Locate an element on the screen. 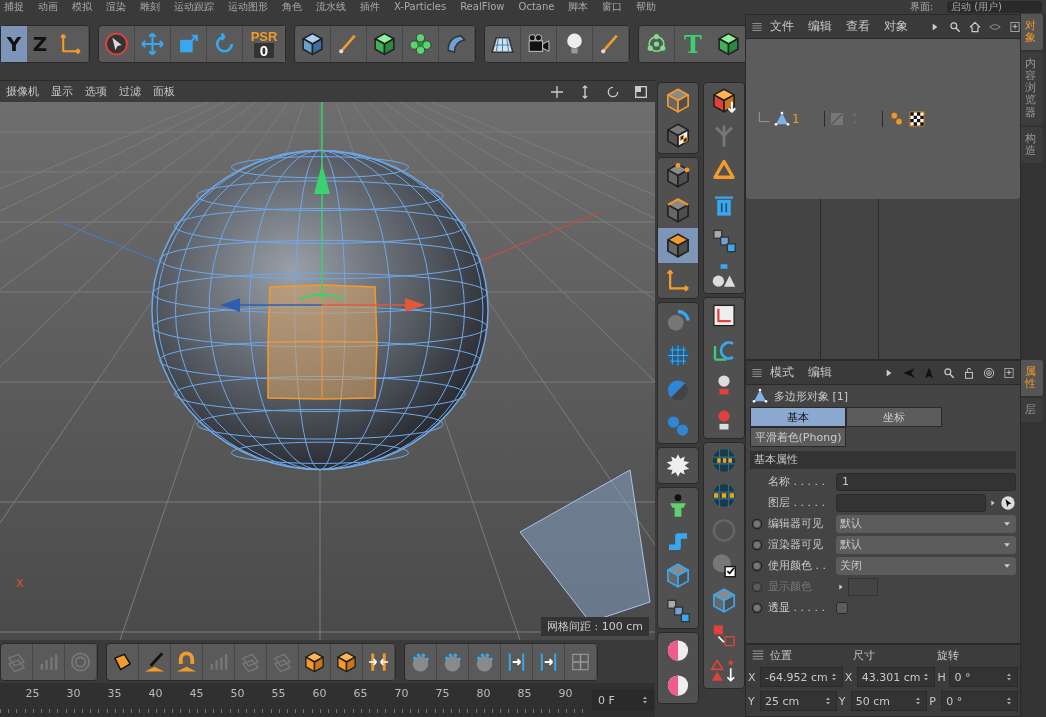 The width and height of the screenshot is (1046, 717). frame-number: 45 is located at coordinates (196, 694).